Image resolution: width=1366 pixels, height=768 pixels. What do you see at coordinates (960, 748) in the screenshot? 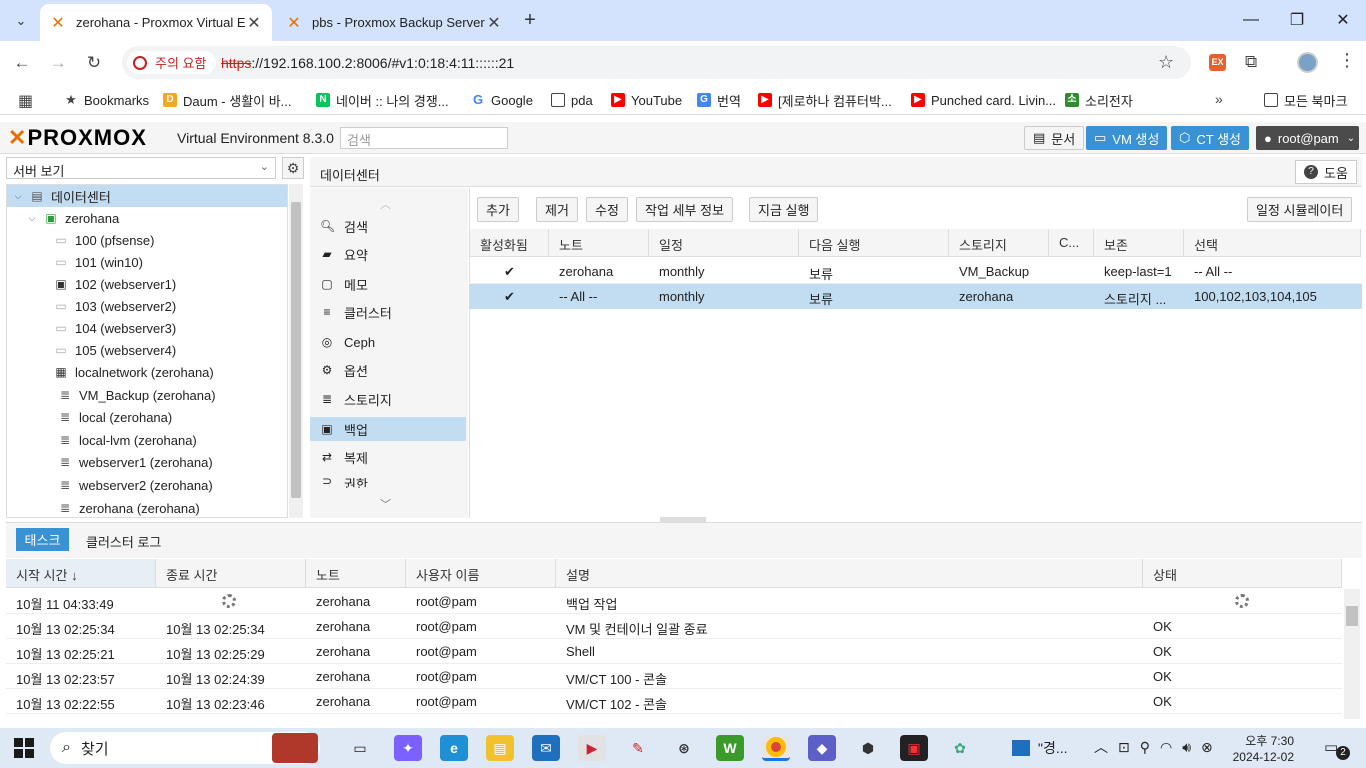
I see `paint-icon: ✿` at bounding box center [960, 748].